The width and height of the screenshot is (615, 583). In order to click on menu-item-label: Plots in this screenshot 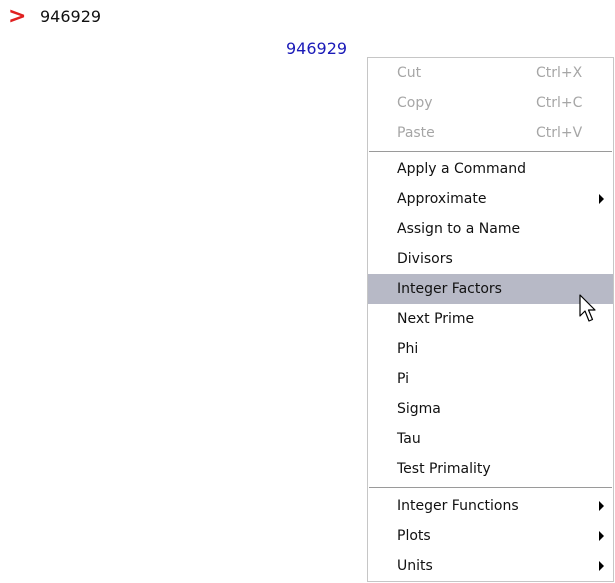, I will do `click(414, 536)`.